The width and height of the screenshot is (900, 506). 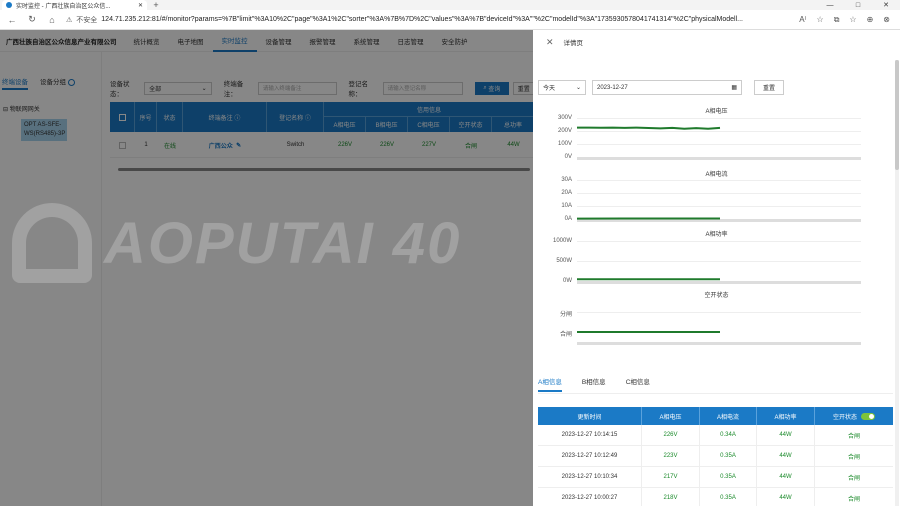 I want to click on back-icon: ←, so click(x=12, y=20).